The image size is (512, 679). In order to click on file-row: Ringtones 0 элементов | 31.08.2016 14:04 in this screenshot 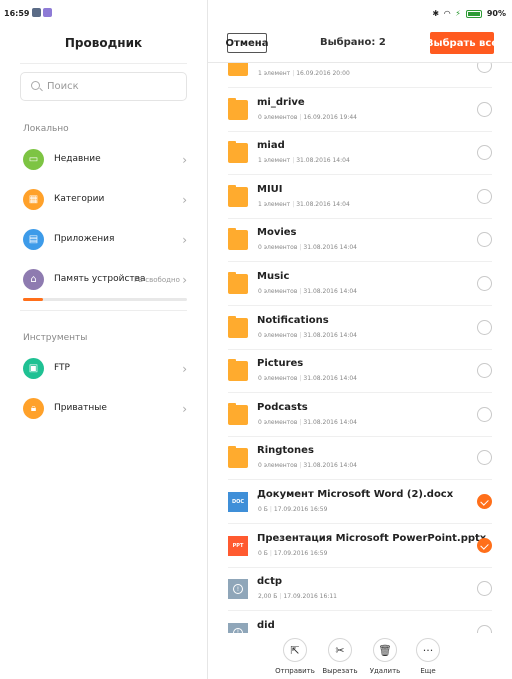, I will do `click(360, 458)`.